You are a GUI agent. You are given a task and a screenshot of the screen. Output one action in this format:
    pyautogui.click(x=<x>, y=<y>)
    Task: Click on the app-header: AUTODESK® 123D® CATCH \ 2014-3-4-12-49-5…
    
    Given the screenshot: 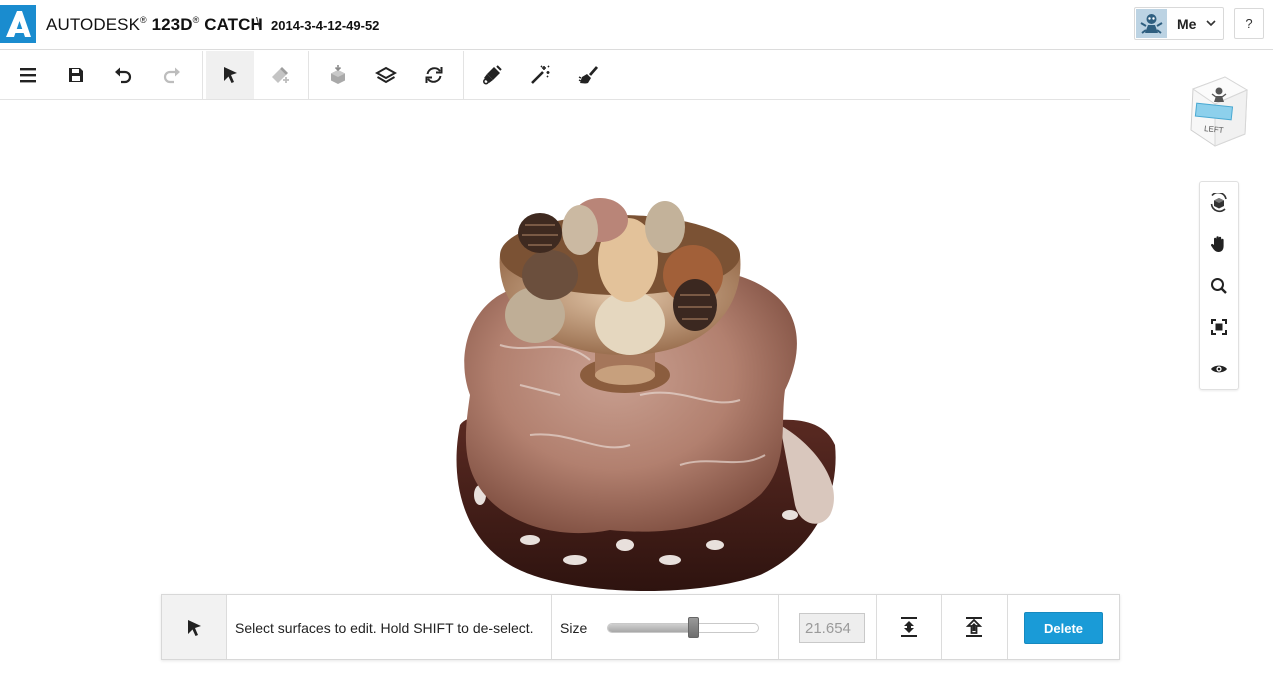 What is the action you would take?
    pyautogui.click(x=636, y=25)
    